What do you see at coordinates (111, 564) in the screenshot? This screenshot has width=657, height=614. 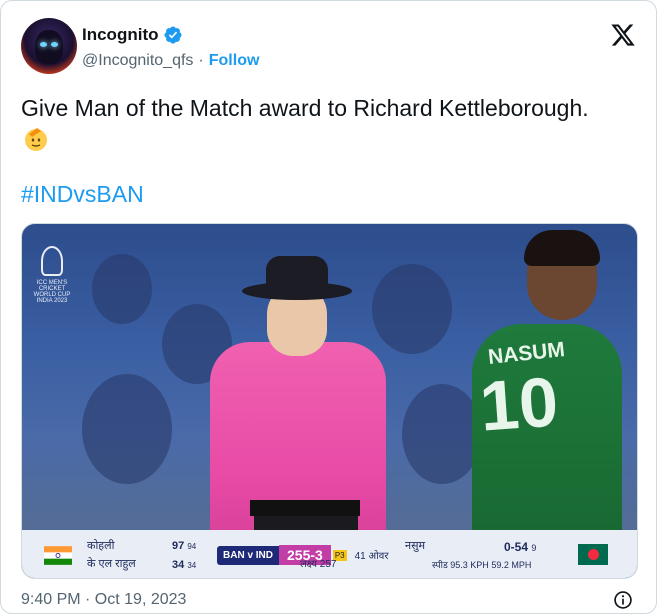 I see `batter2-name: के एल राहुल` at bounding box center [111, 564].